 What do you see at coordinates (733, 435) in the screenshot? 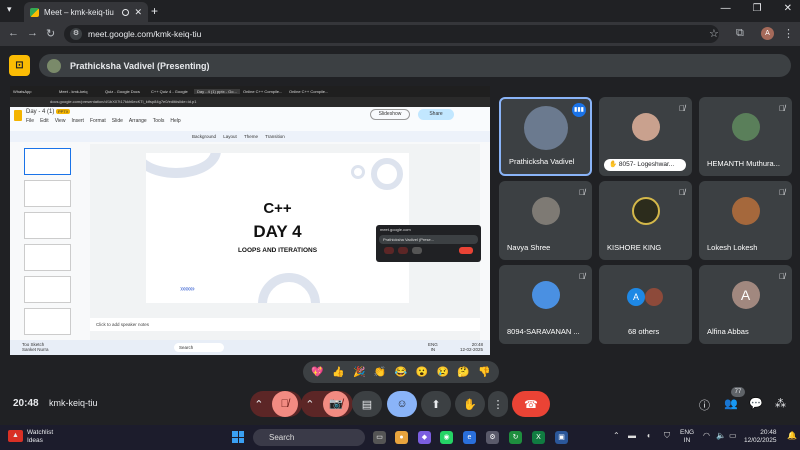
I see `battery-icon: ▭` at bounding box center [733, 435].